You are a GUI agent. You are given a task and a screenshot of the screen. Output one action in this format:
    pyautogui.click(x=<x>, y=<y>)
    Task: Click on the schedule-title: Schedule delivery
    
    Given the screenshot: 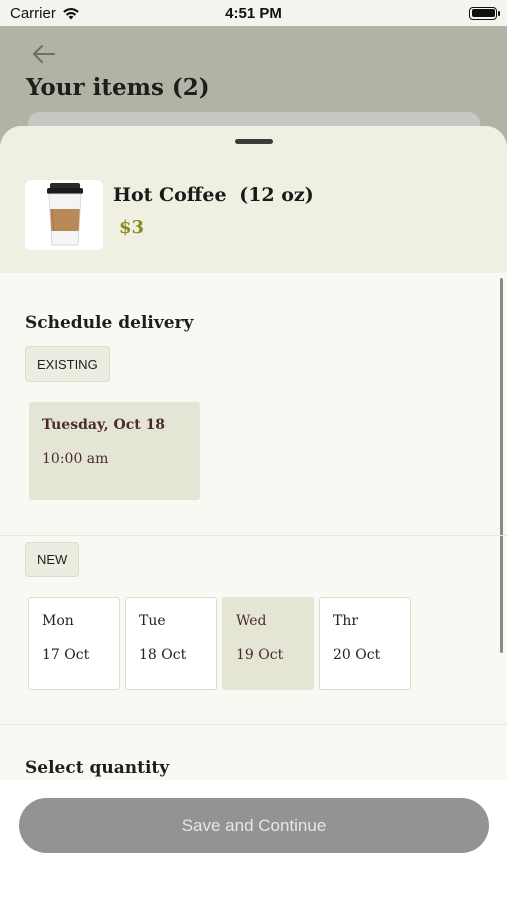 What is the action you would take?
    pyautogui.click(x=109, y=323)
    